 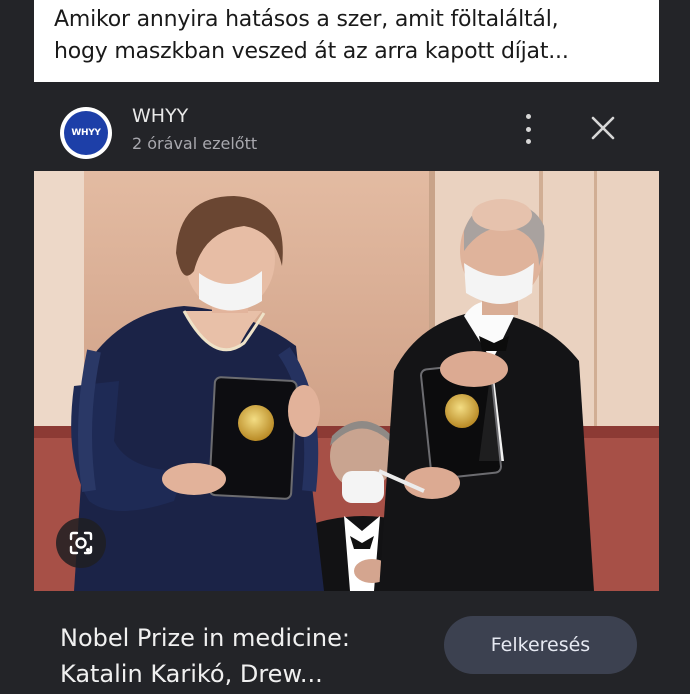 I want to click on timestamp: 2 órával ezelőtt, so click(x=195, y=143).